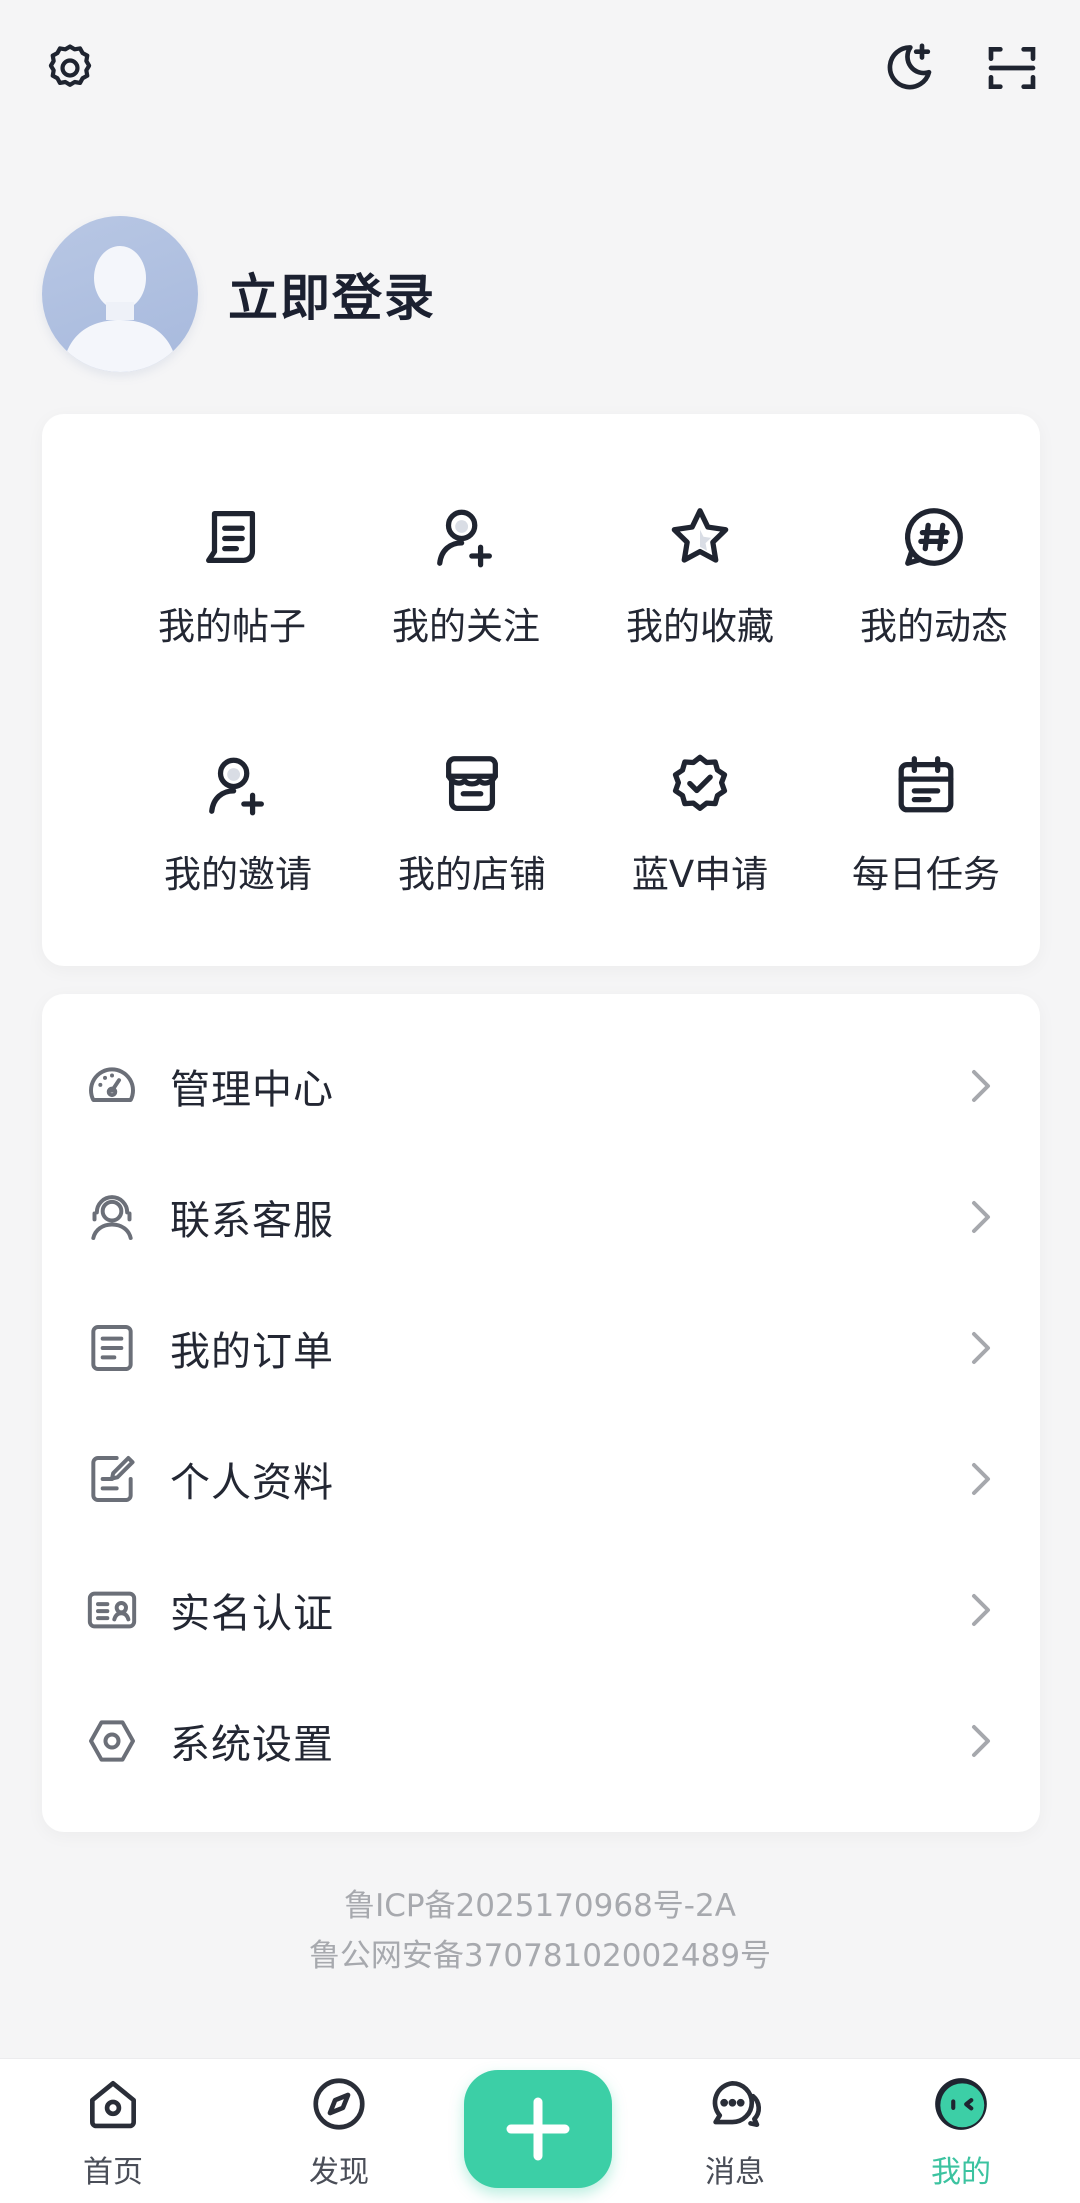  I want to click on menu-label: 个人资料, so click(252, 1482).